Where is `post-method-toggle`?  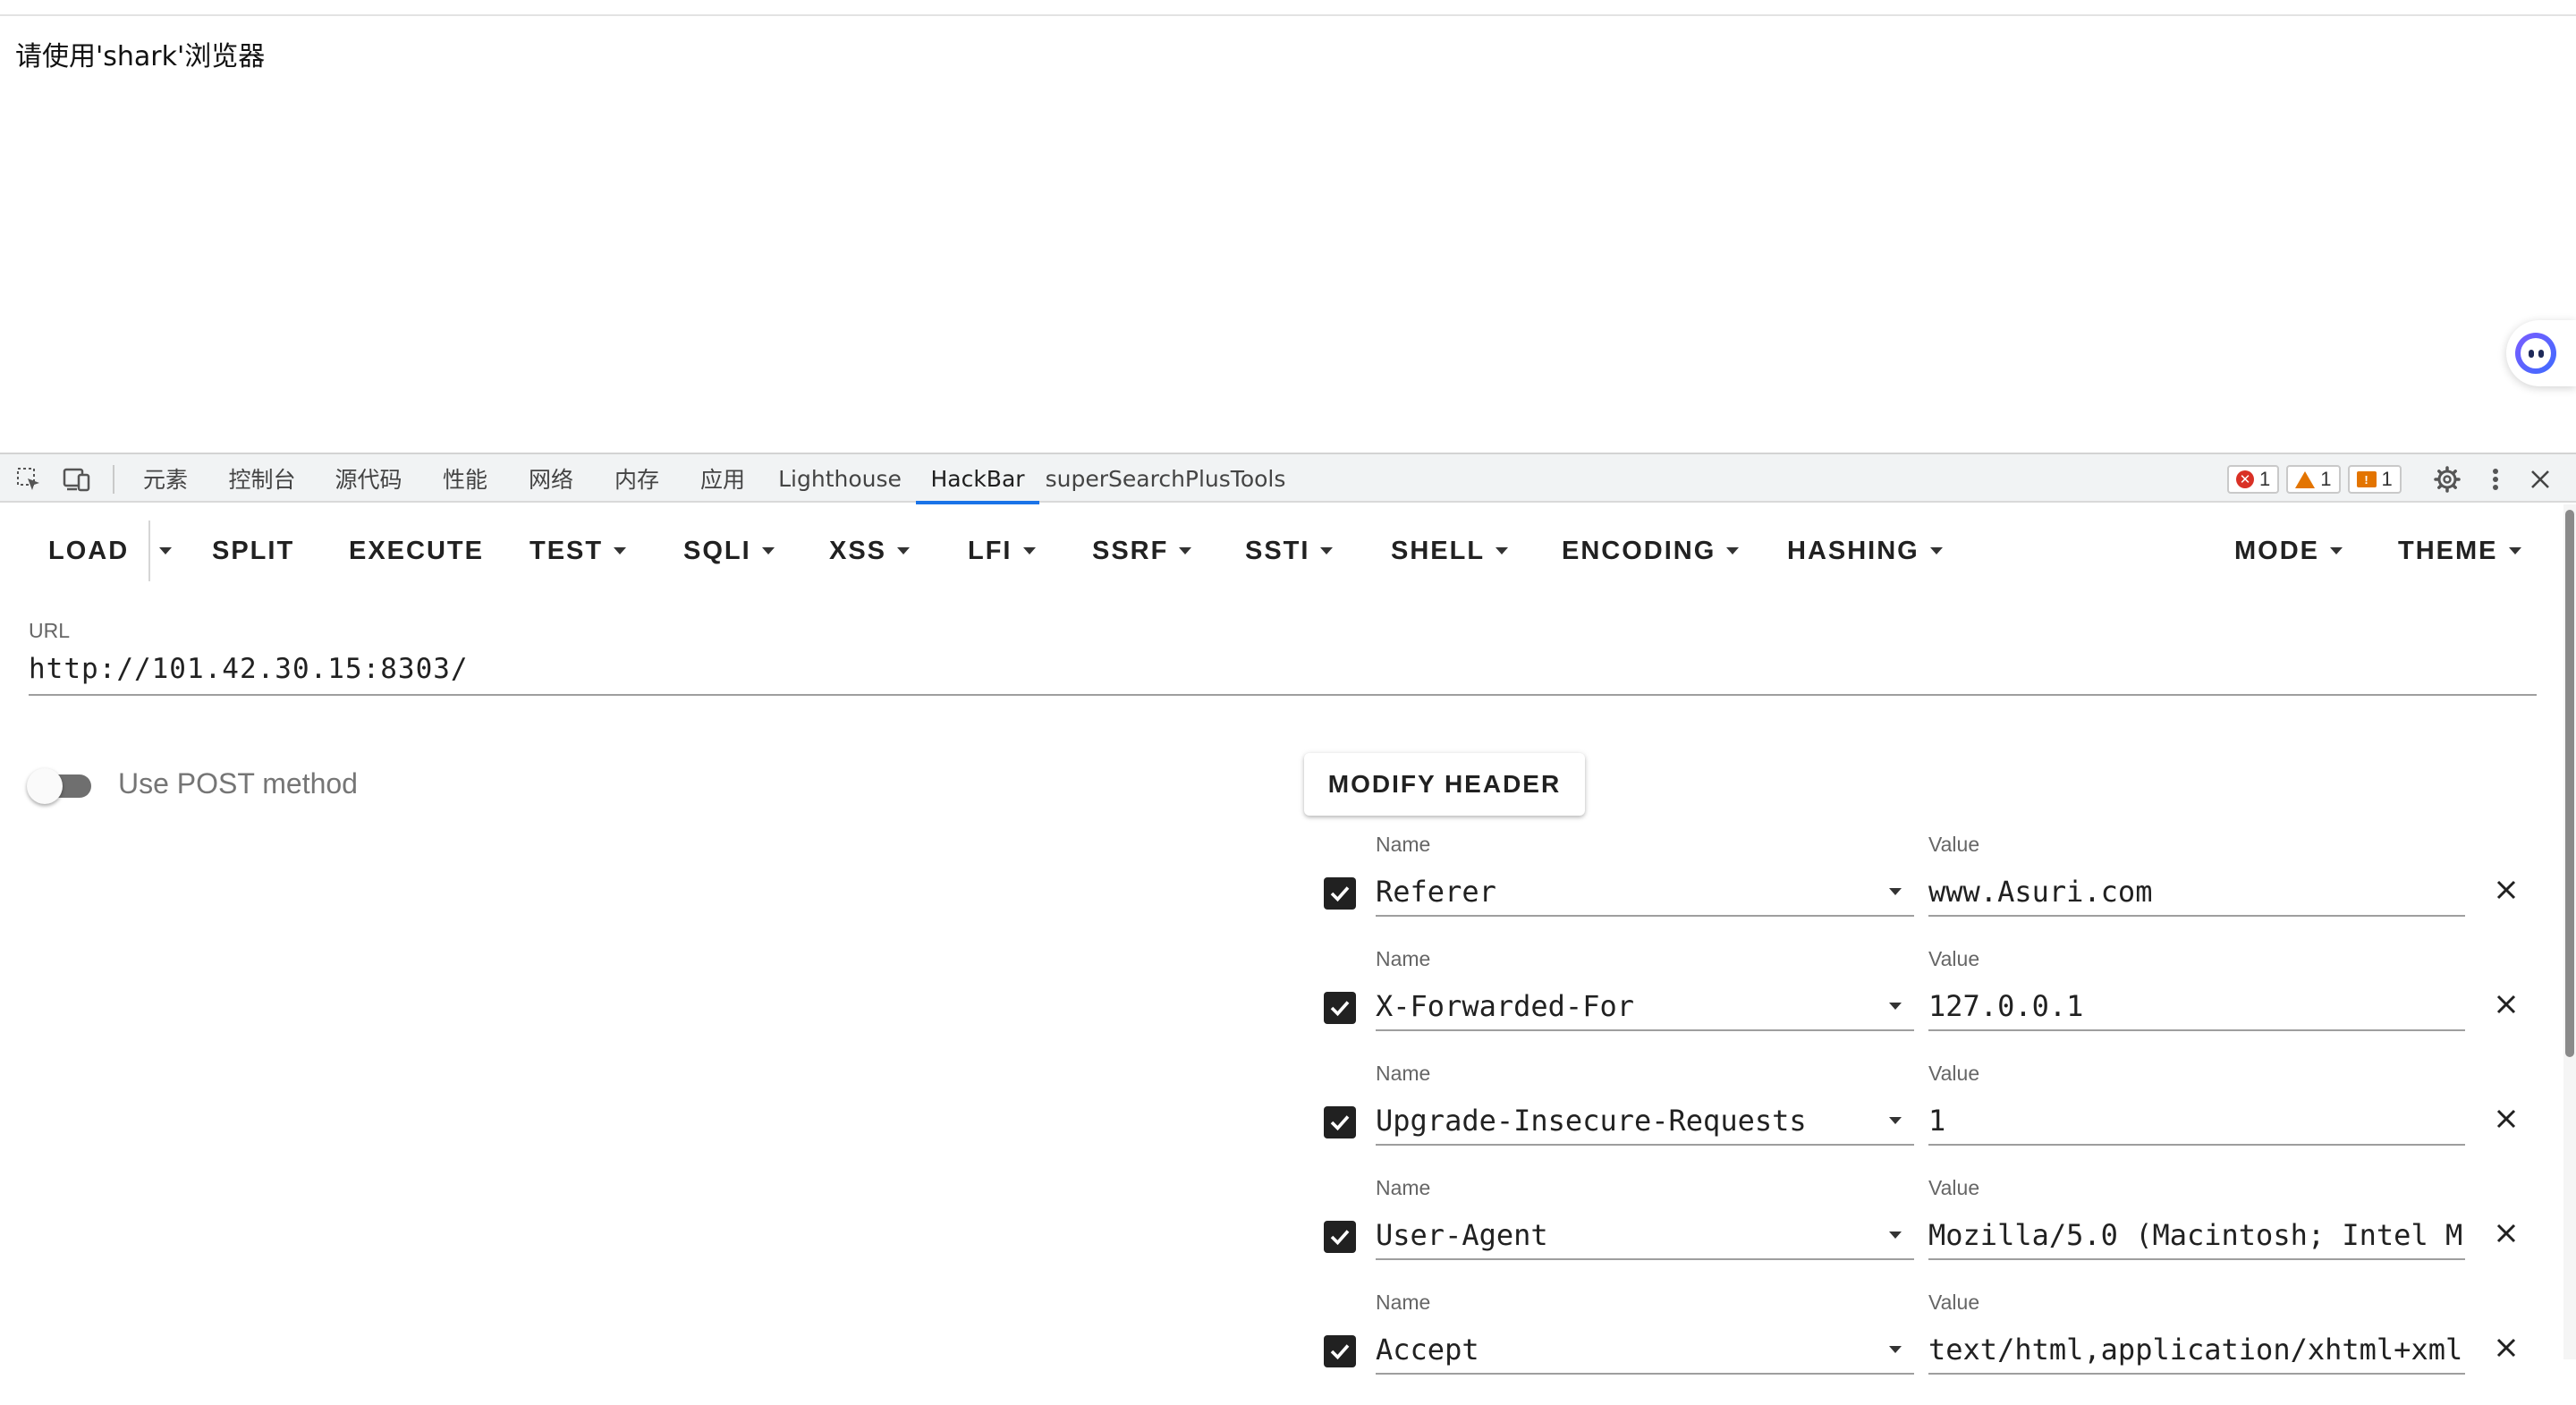 post-method-toggle is located at coordinates (62, 786).